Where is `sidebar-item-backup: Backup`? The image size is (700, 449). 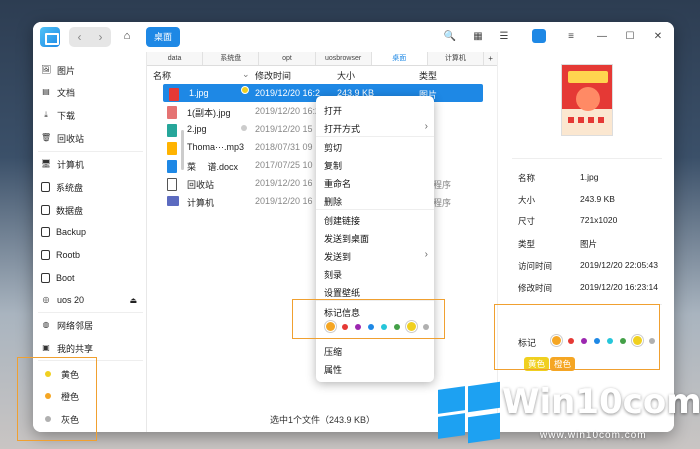 sidebar-item-backup: Backup is located at coordinates (63, 232).